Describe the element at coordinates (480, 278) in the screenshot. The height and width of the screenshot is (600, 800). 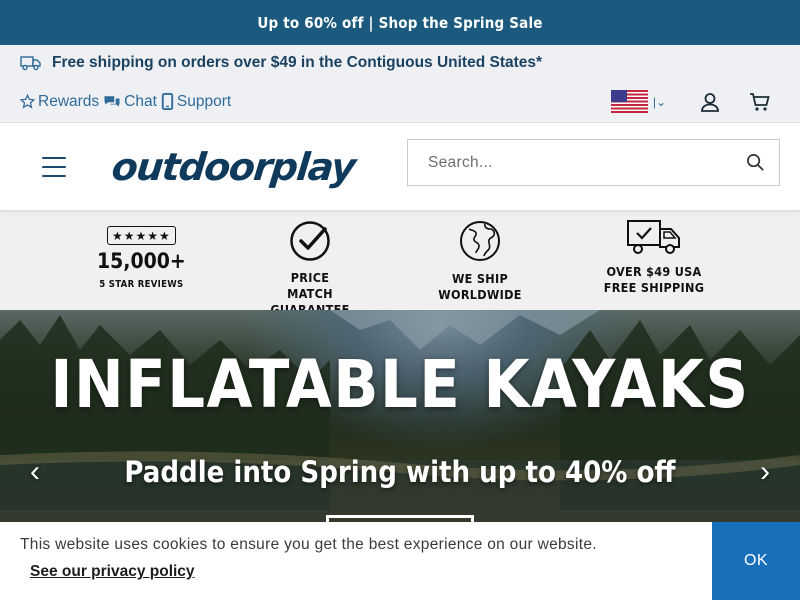
I see `ship-worldwide-line1: WE SHIP` at that location.